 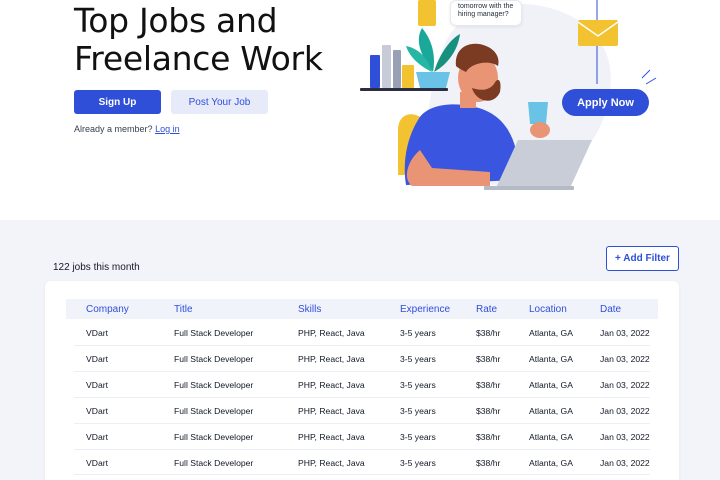 What do you see at coordinates (548, 309) in the screenshot?
I see `column-header-location: Location` at bounding box center [548, 309].